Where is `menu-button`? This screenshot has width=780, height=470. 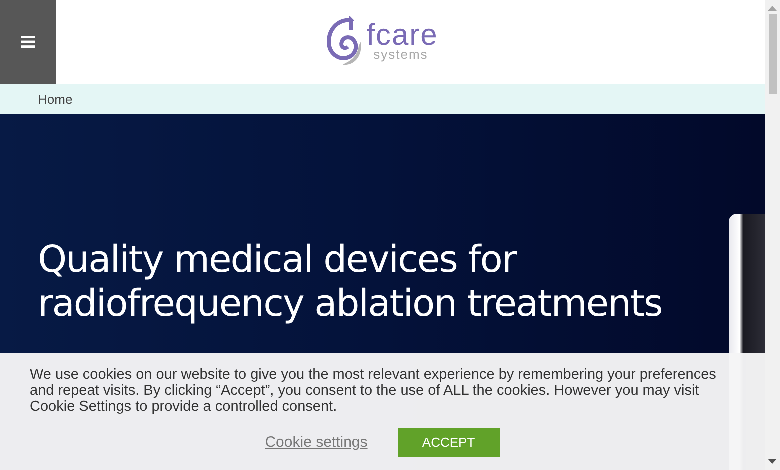 menu-button is located at coordinates (28, 42).